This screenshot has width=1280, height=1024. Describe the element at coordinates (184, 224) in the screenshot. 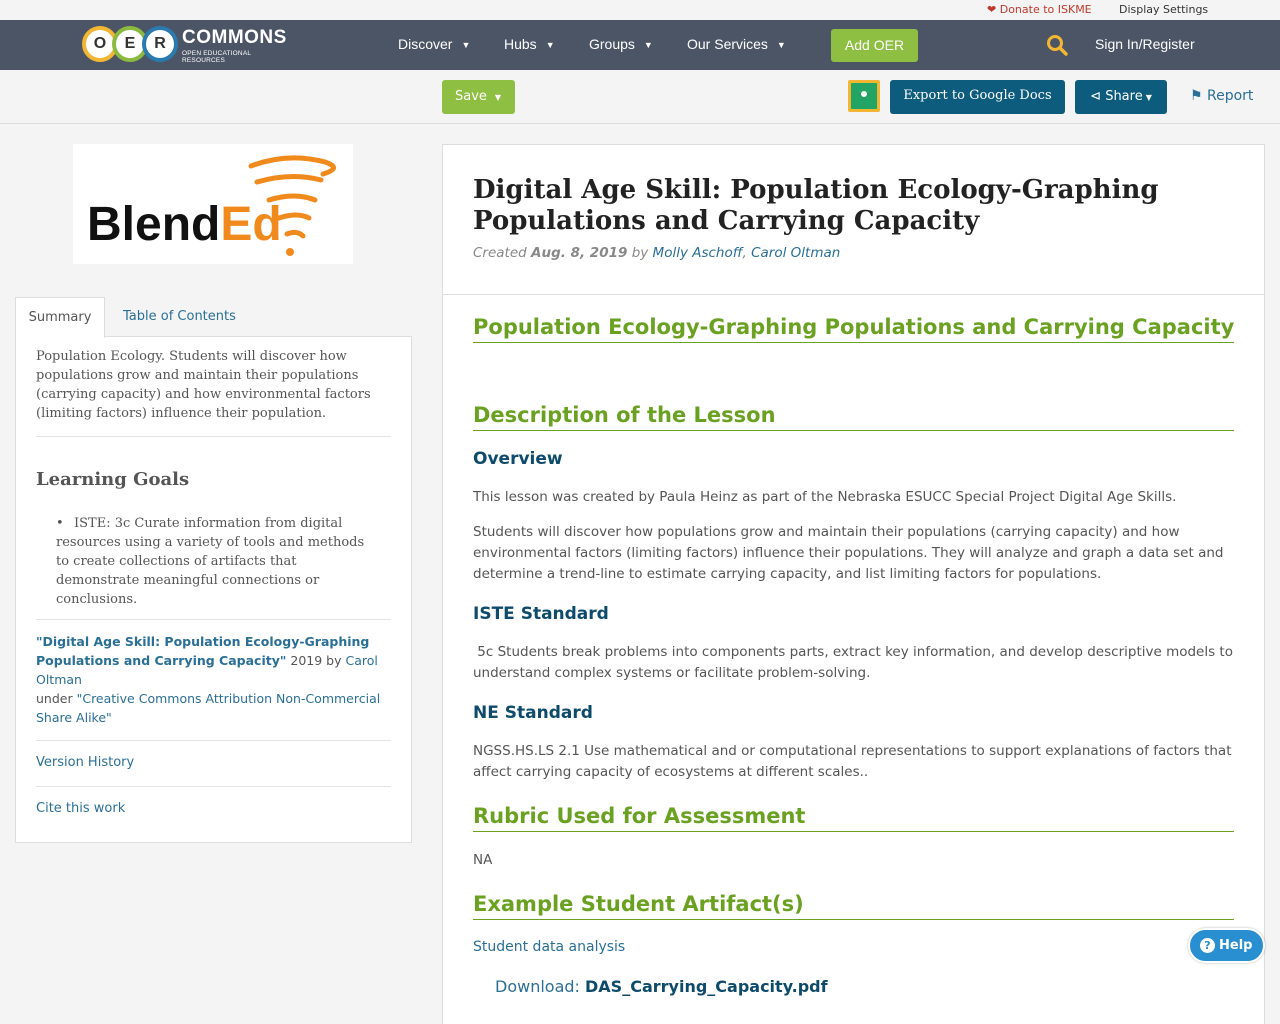

I see `blended-logo-text: BlendEd` at that location.